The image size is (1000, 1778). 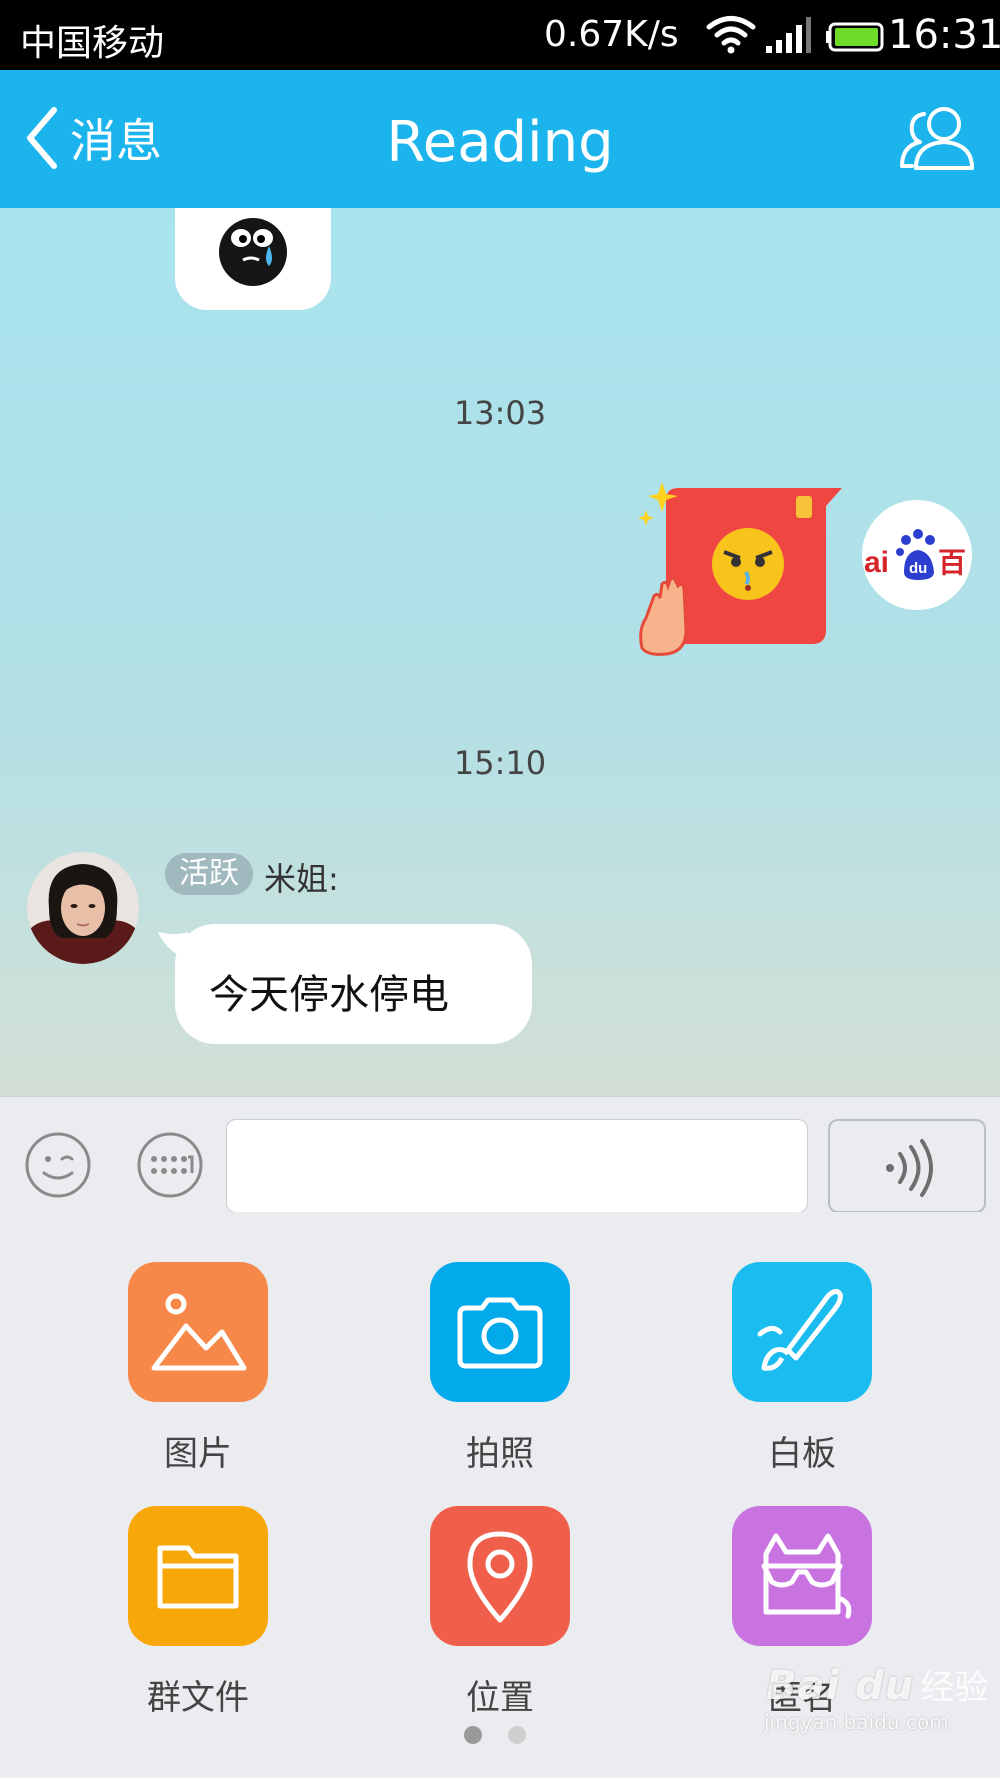 What do you see at coordinates (742, 575) in the screenshot?
I see `angry-red-envelope-sticker` at bounding box center [742, 575].